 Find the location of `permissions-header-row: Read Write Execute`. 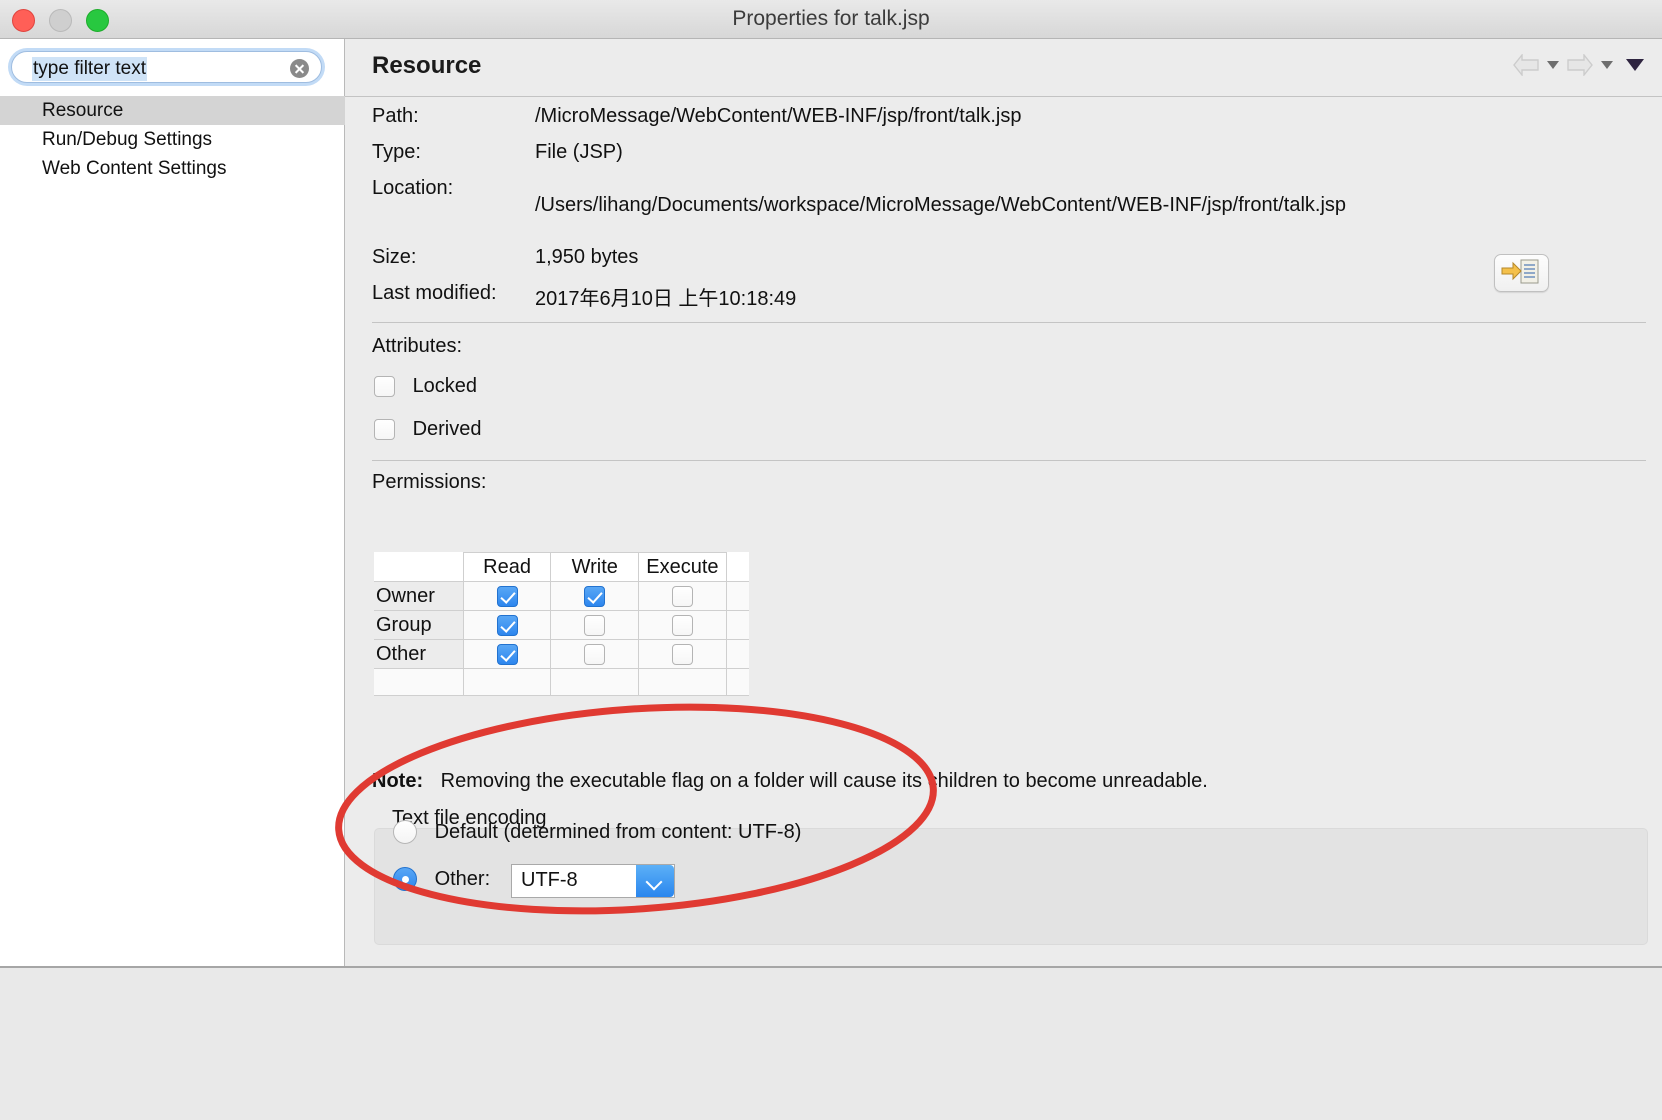

permissions-header-row: Read Write Execute is located at coordinates (561, 567).